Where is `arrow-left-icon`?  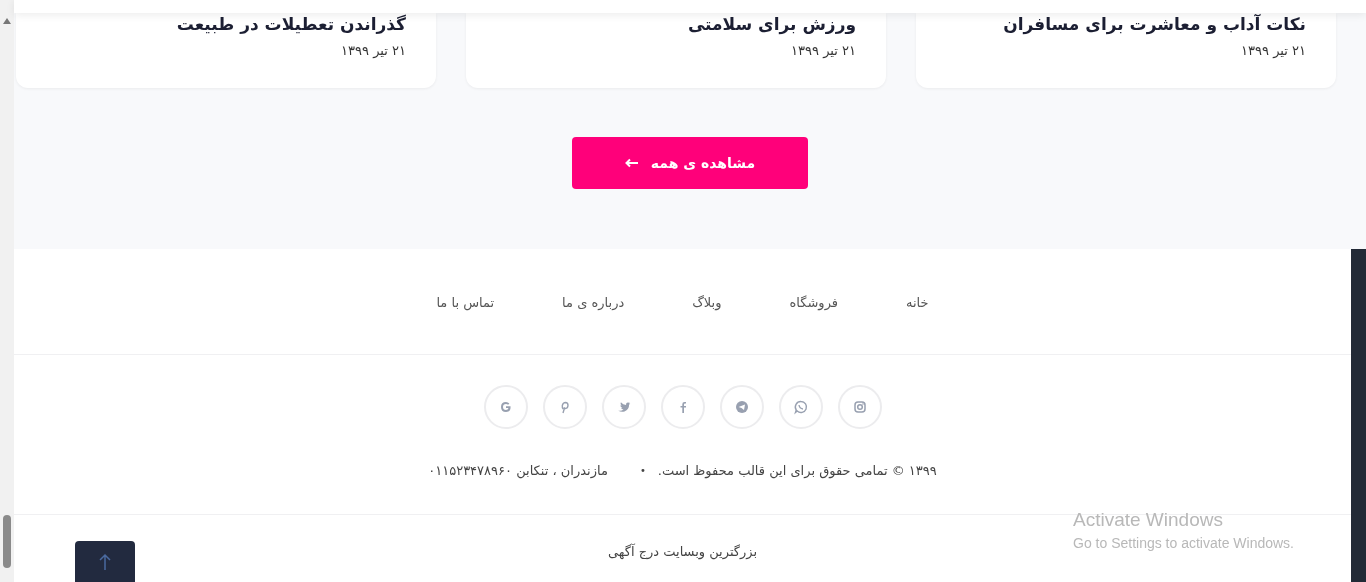
arrow-left-icon is located at coordinates (631, 163).